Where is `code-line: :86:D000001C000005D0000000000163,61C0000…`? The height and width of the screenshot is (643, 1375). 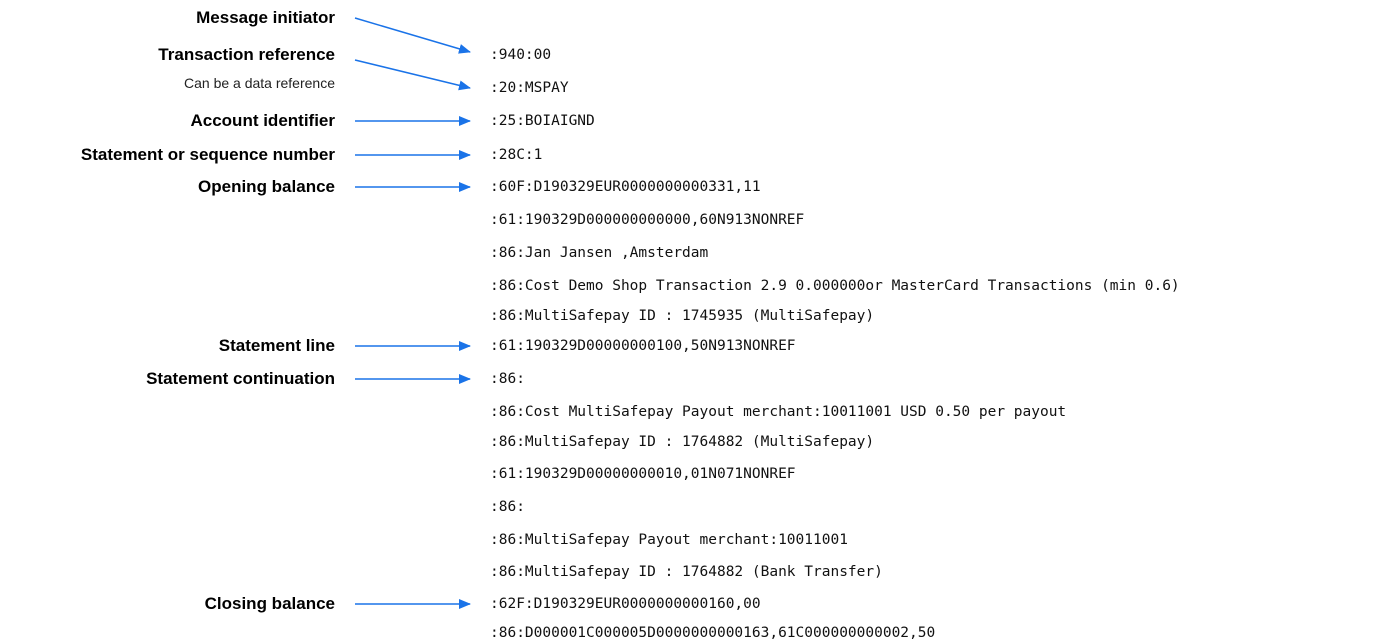
code-line: :86:D000001C000005D0000000000163,61C0000… is located at coordinates (713, 633).